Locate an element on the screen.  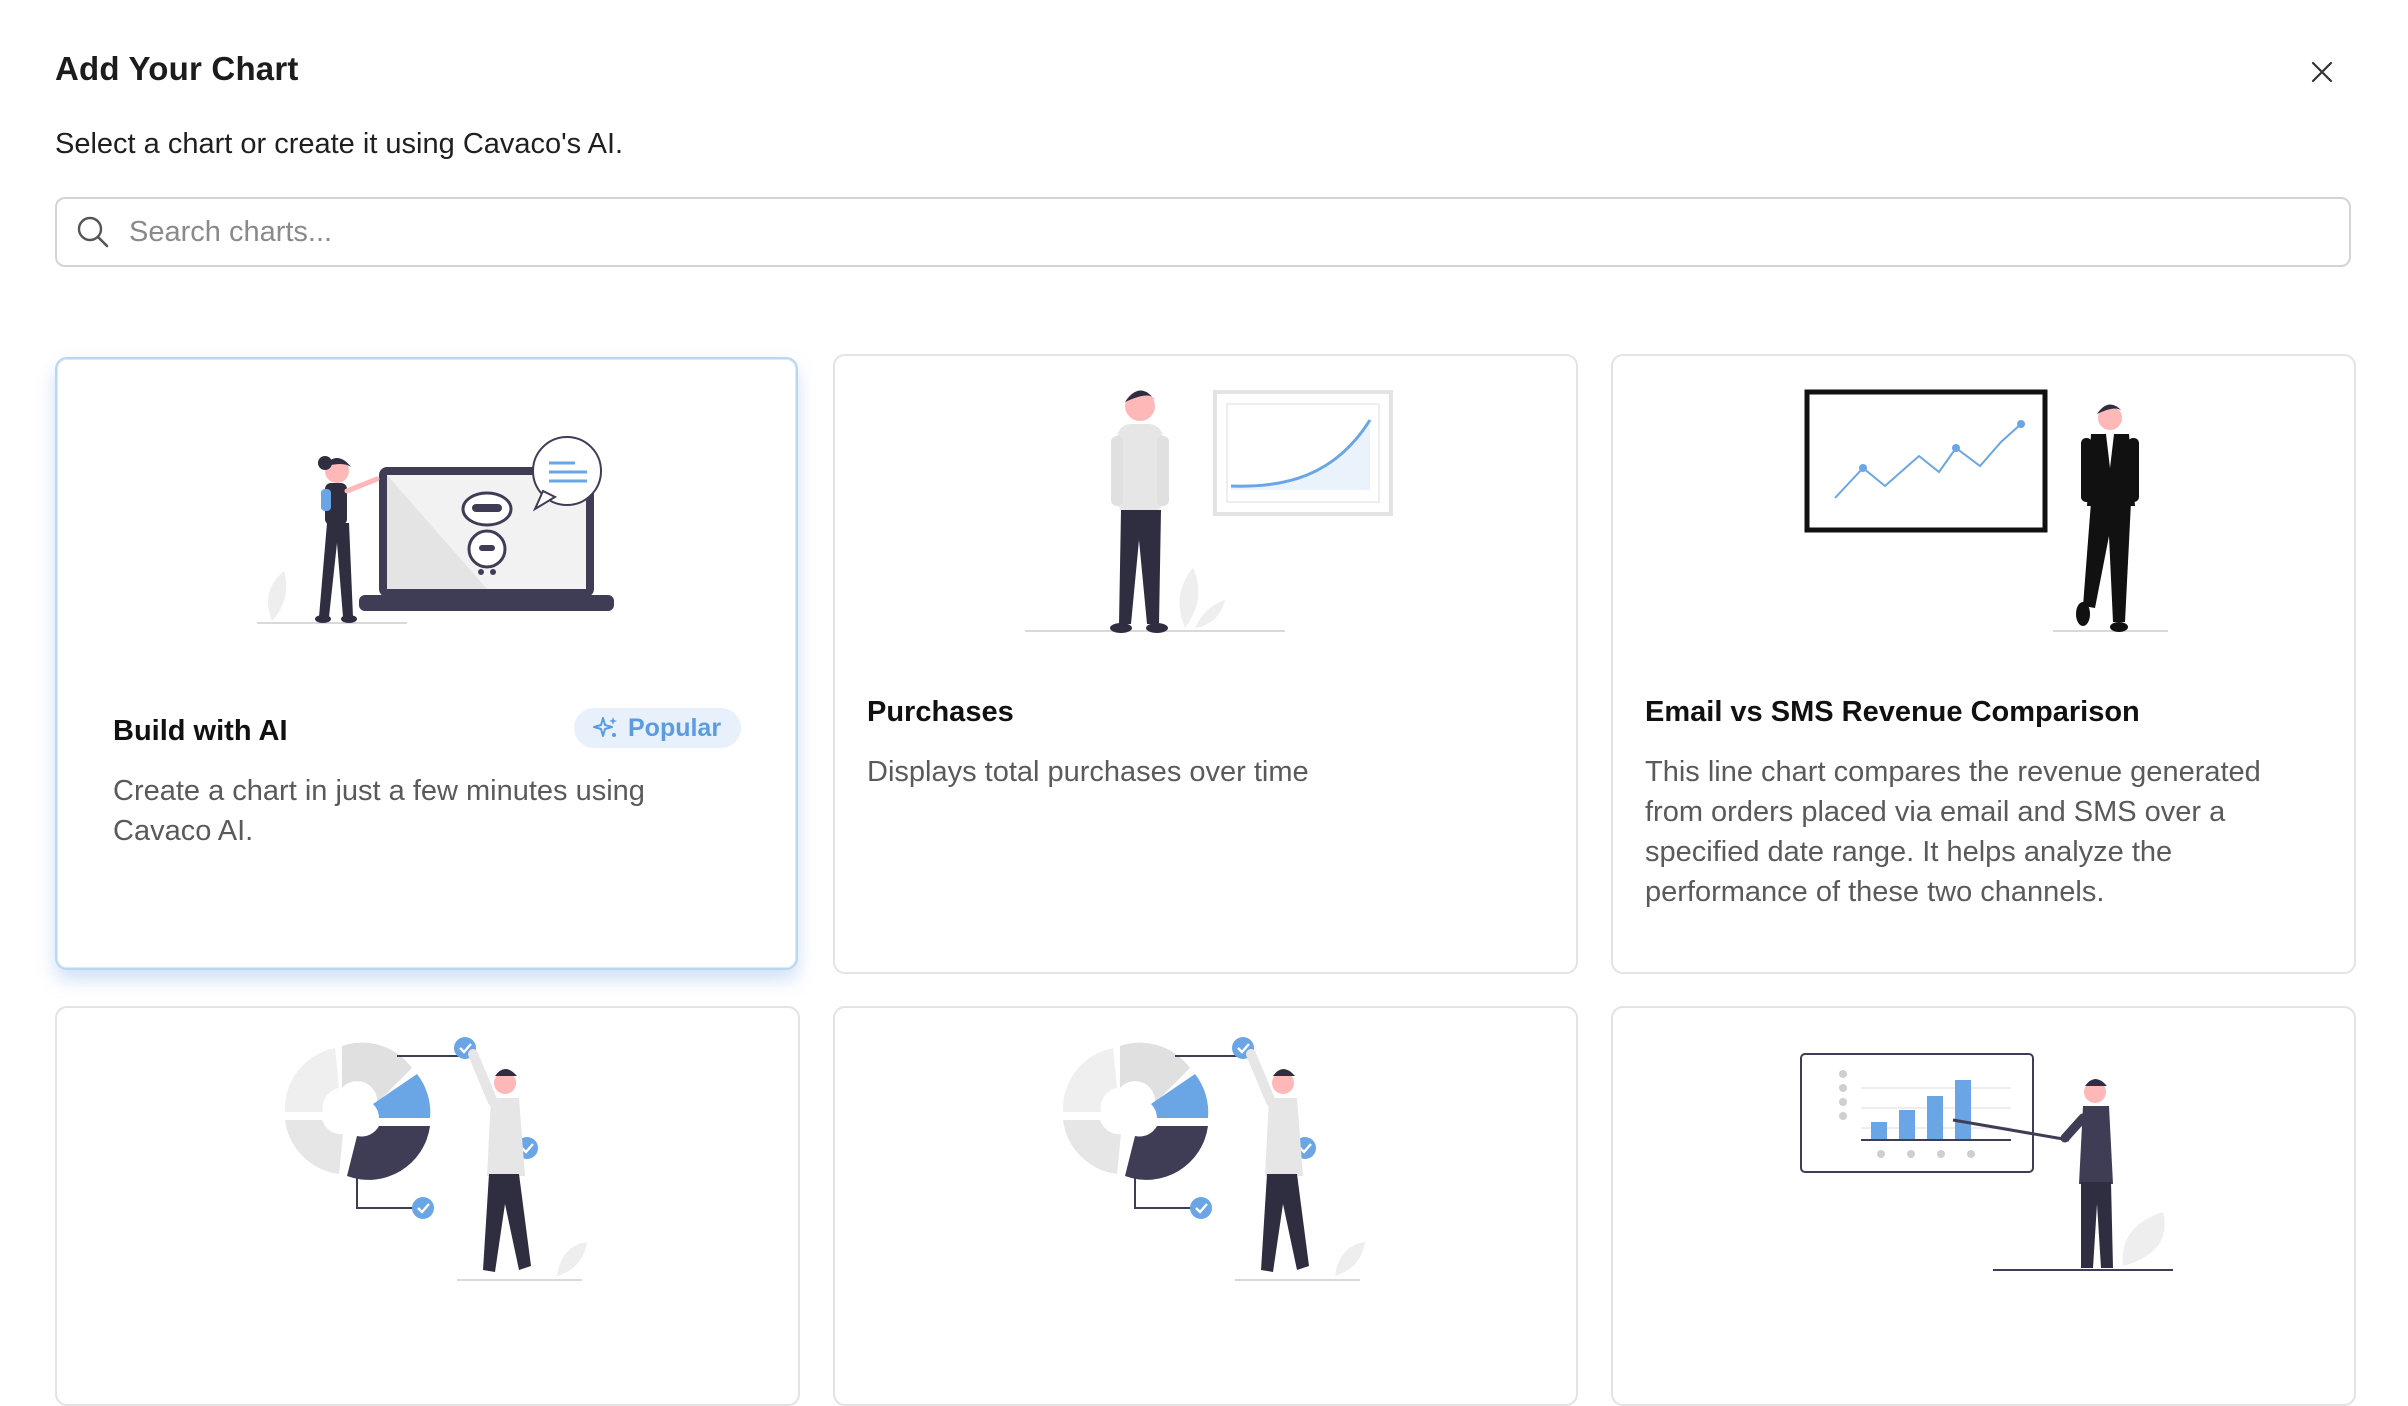
search-bar is located at coordinates (1203, 232).